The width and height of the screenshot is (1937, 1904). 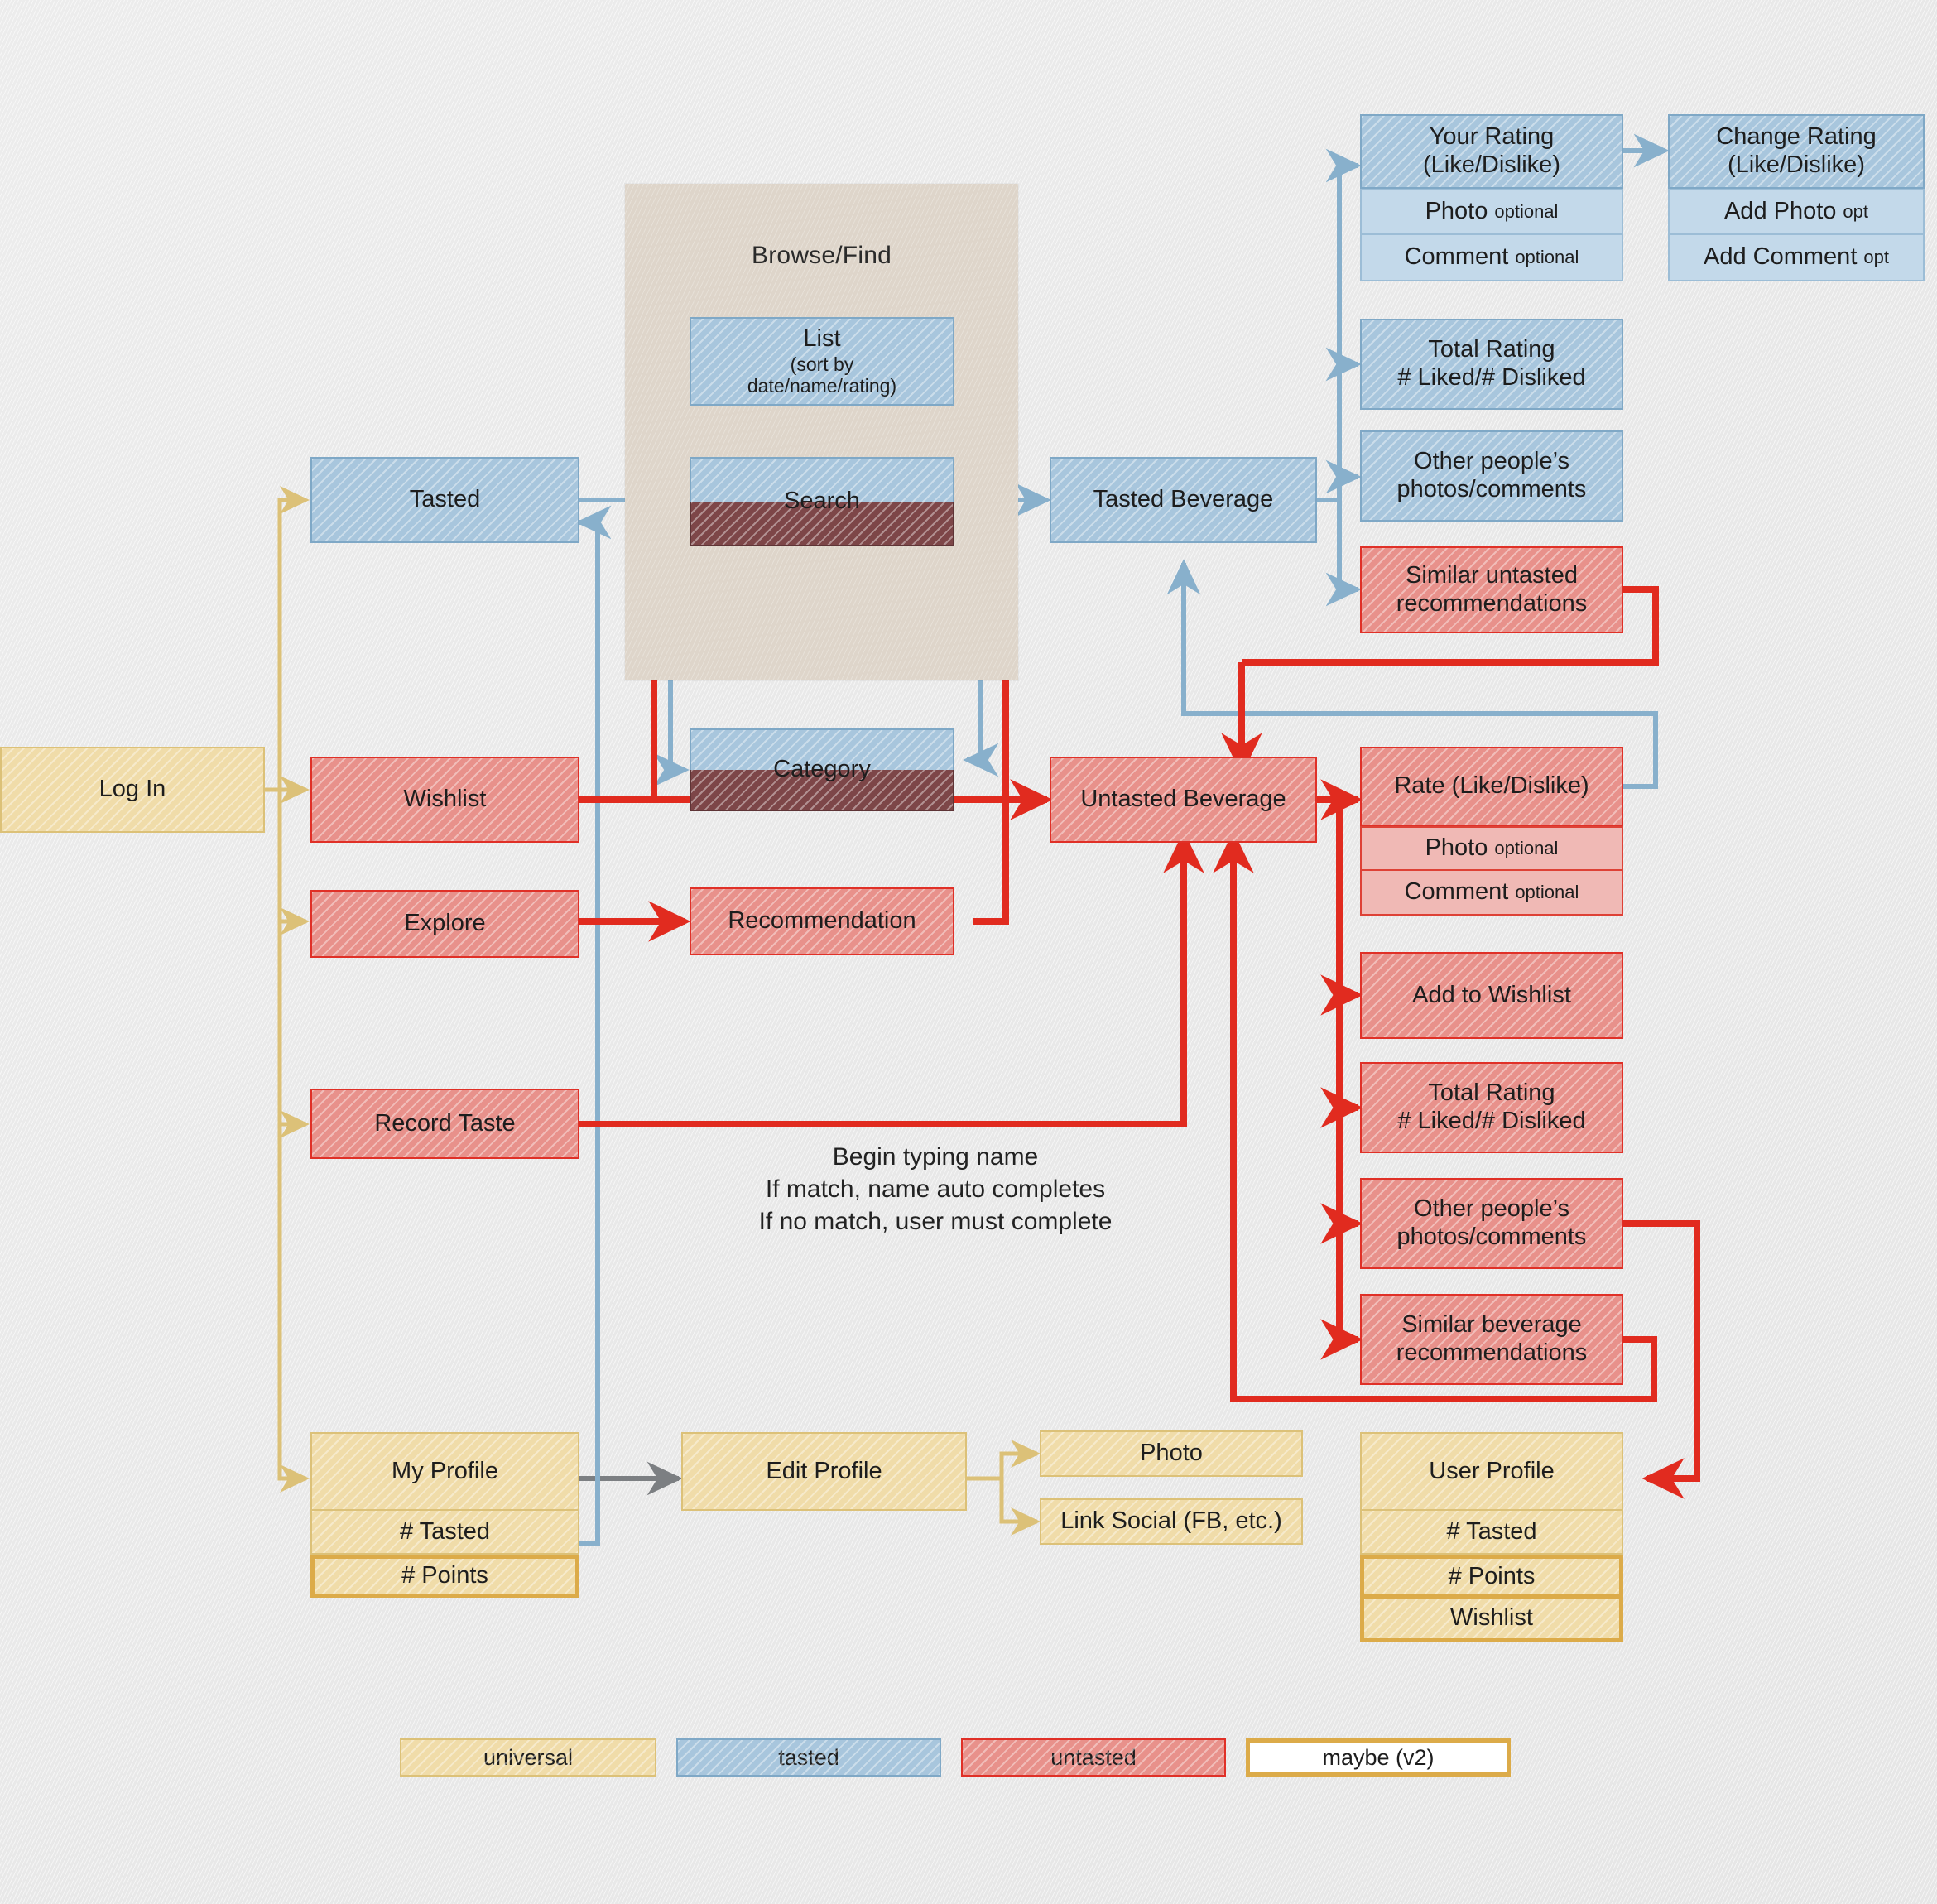 I want to click on your-rating-cell: Your Rating (Like/Dislike), so click(x=1491, y=151).